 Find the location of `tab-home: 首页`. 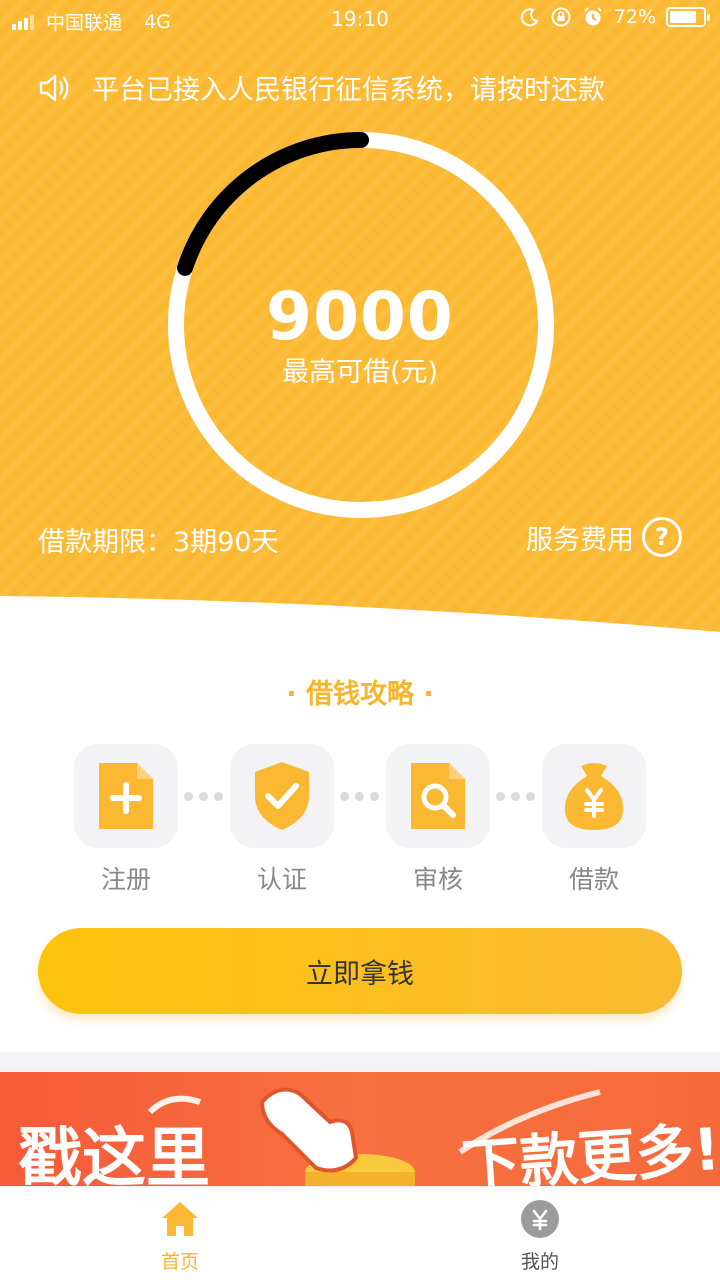

tab-home: 首页 is located at coordinates (180, 1235).